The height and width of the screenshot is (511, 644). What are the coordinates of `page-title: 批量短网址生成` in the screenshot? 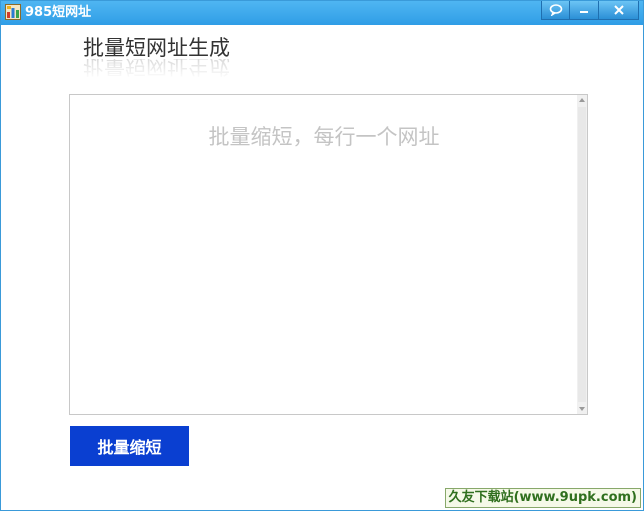 It's located at (156, 48).